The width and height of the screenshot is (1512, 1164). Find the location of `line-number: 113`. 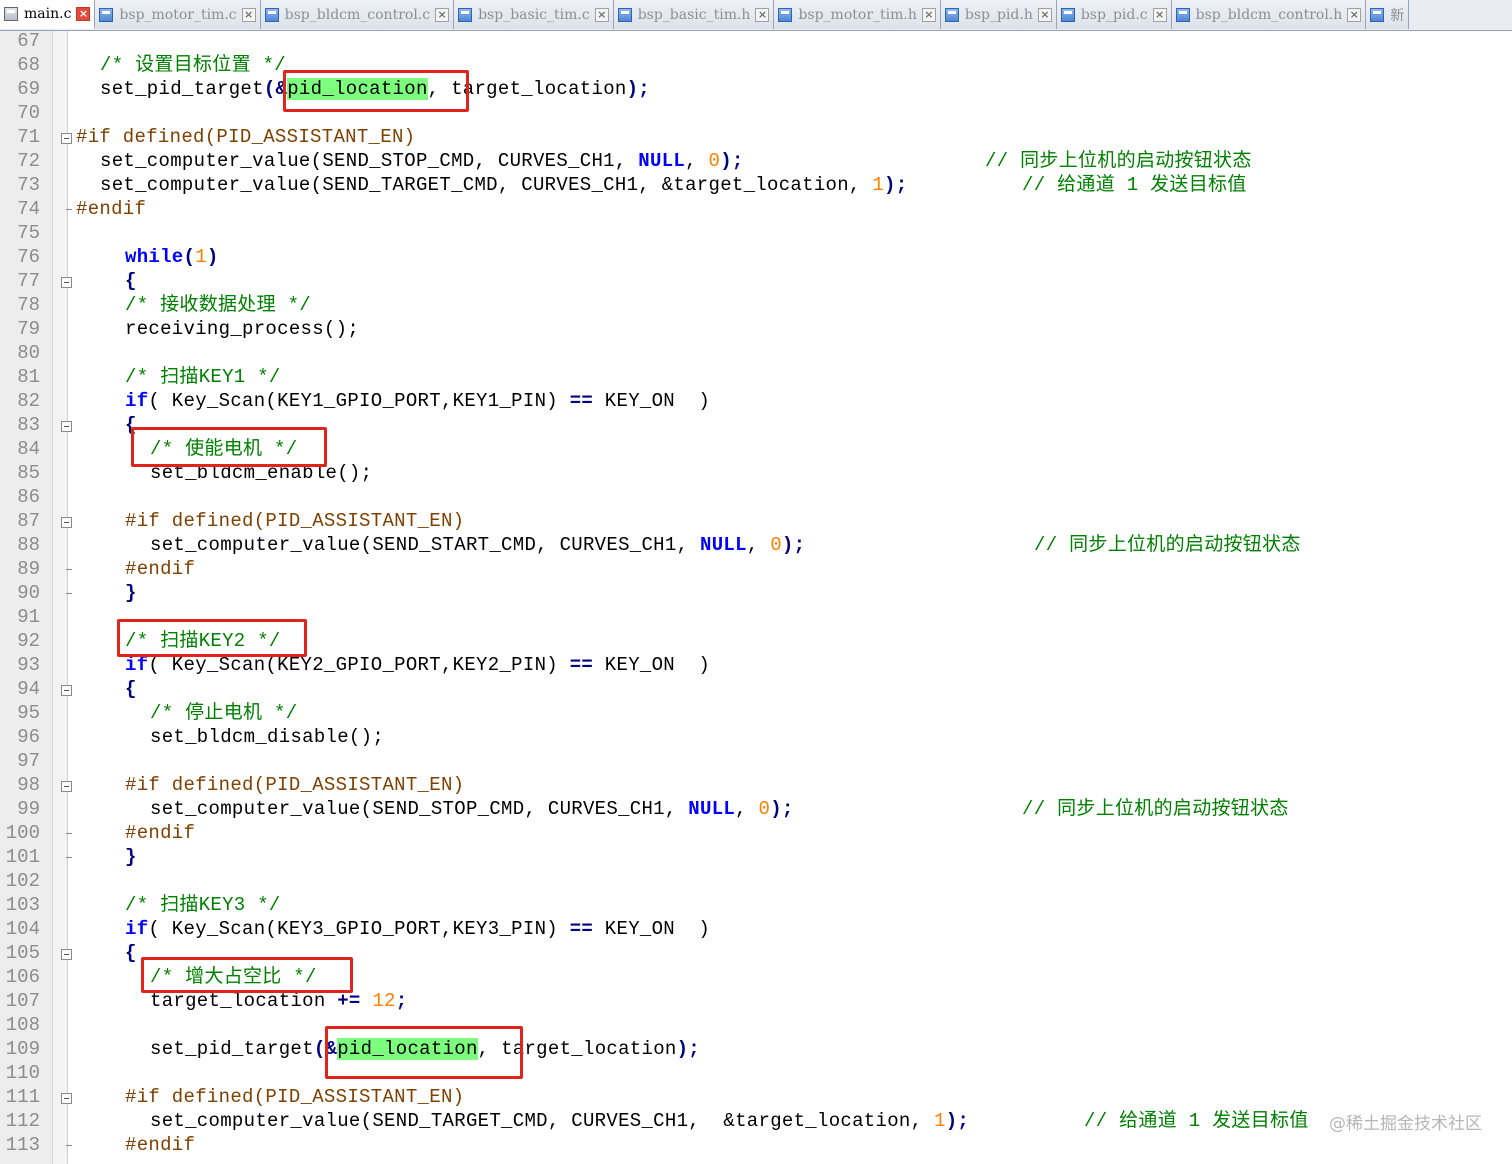

line-number: 113 is located at coordinates (22, 1145).